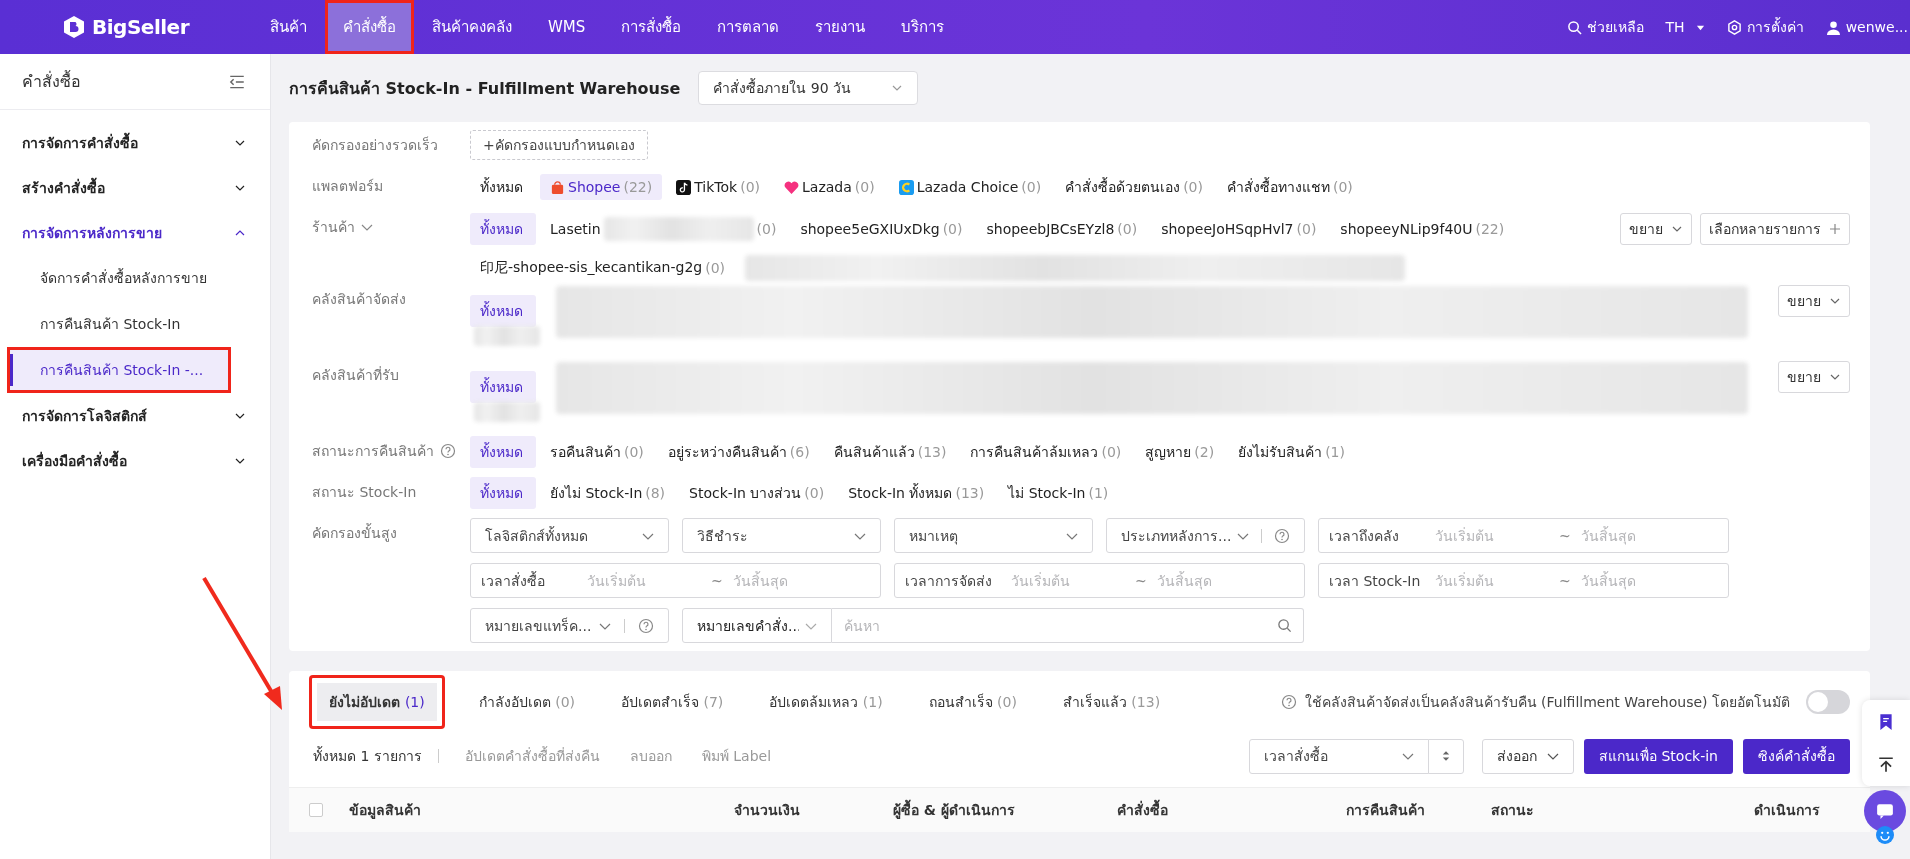 This screenshot has height=859, width=1910. Describe the element at coordinates (738, 452) in the screenshot. I see `filter-option: อยู่ระหว่างคืนสินค้า (6)` at that location.